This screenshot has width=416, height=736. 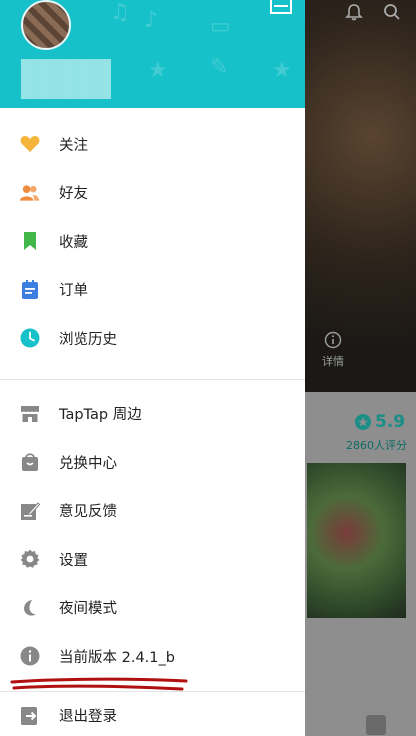 What do you see at coordinates (73, 291) in the screenshot?
I see `menu-label: 订单` at bounding box center [73, 291].